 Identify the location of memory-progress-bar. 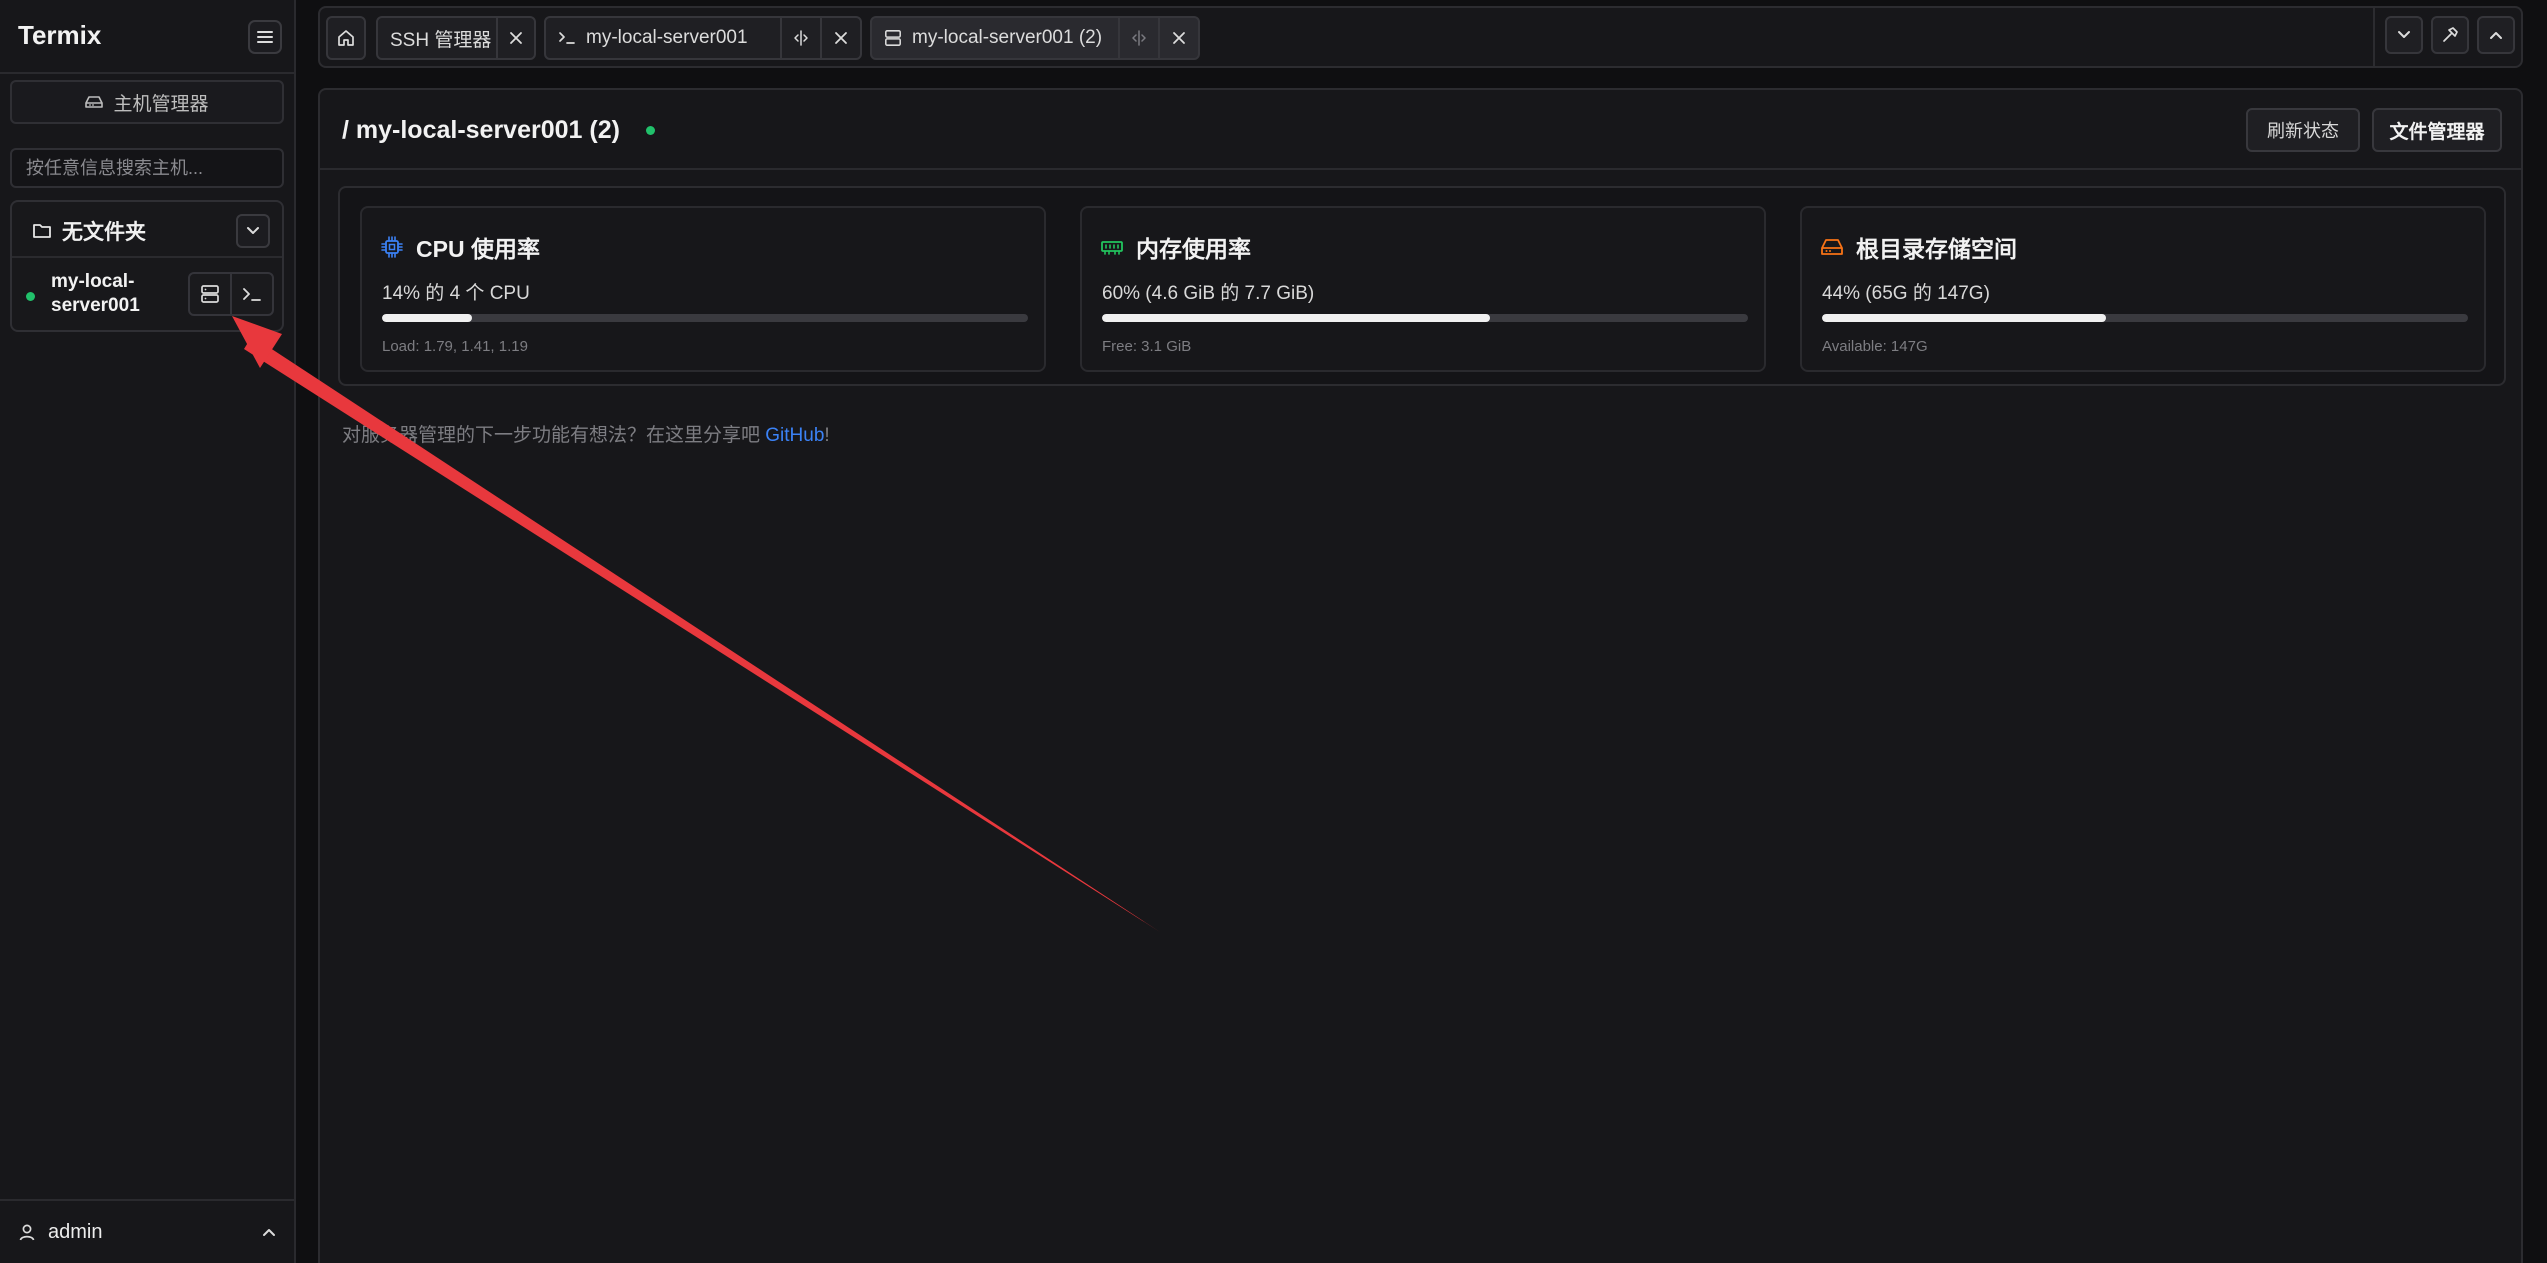
(1425, 318).